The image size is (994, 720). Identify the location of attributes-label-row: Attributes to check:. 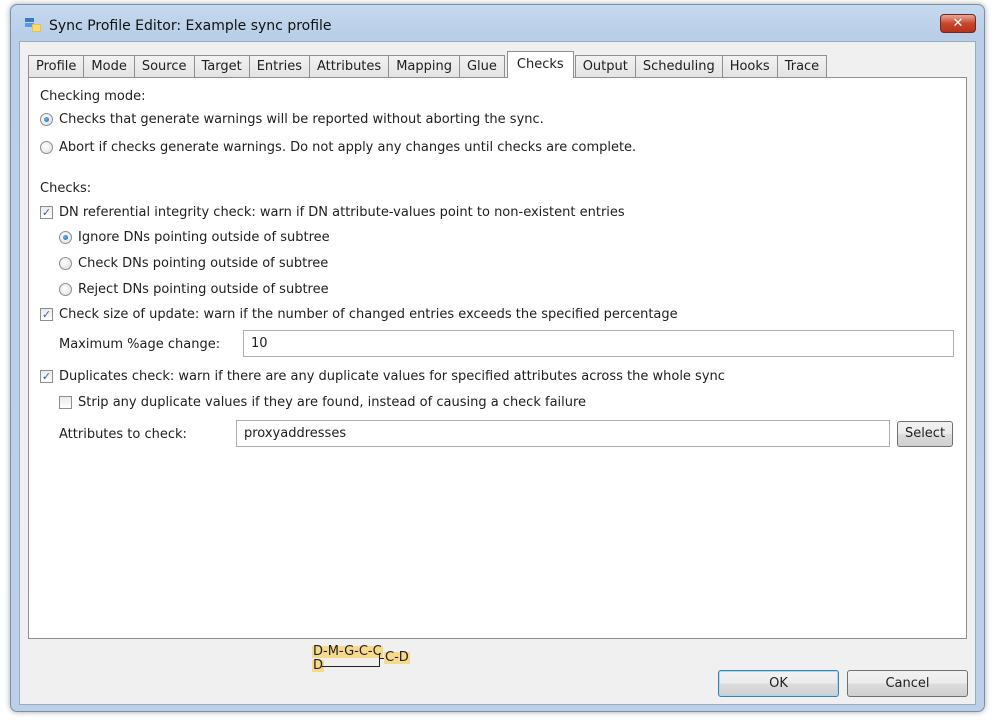
(123, 434).